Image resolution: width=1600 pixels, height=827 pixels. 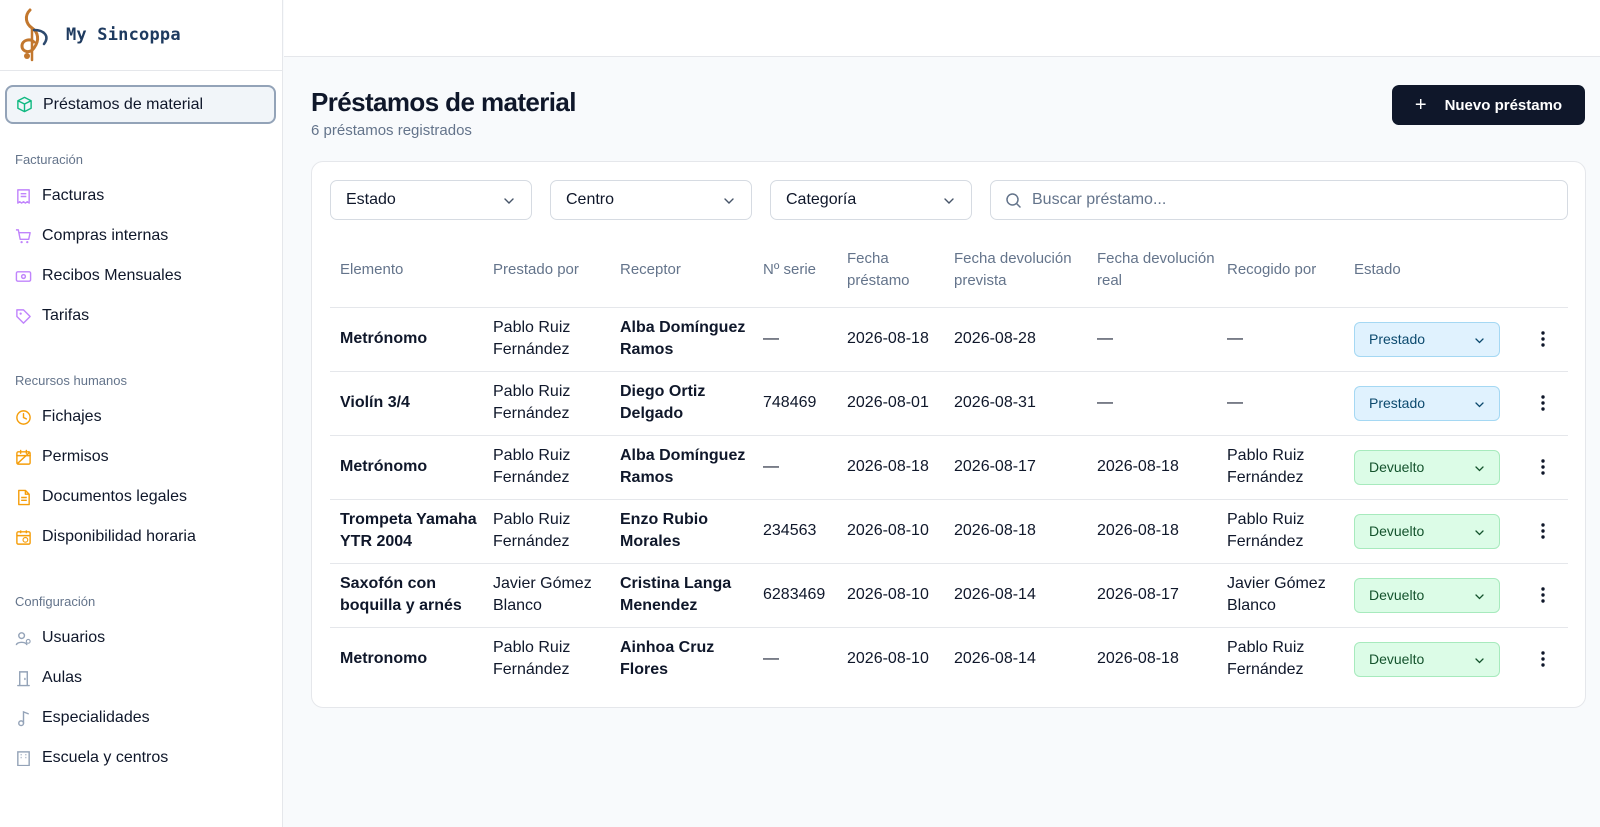 I want to click on page-subtitle: 6 préstamos registrados, so click(x=391, y=130).